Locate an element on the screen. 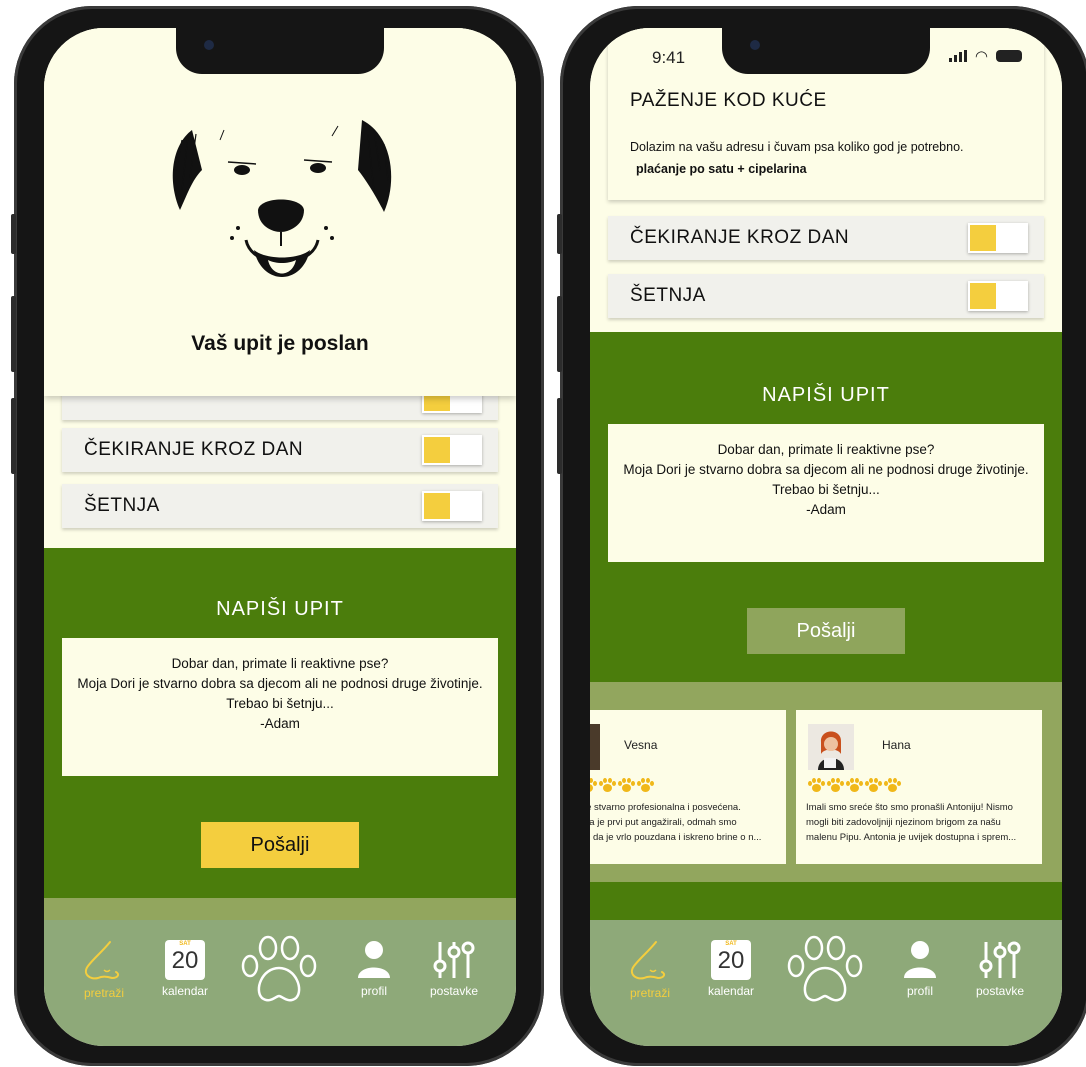 The height and width of the screenshot is (1067, 1086). section-divider is located at coordinates (826, 902).